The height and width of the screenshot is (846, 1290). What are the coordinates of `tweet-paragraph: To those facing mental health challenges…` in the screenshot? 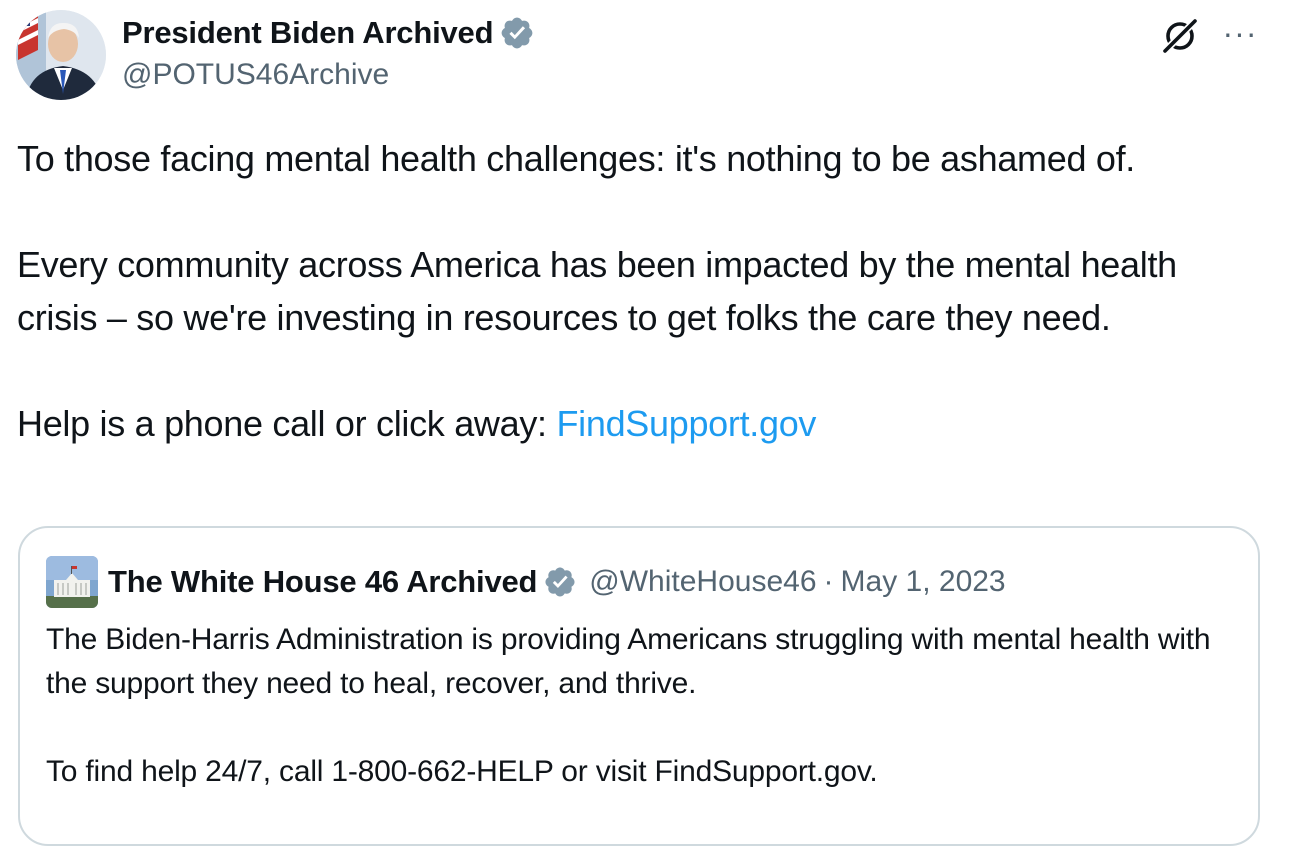 It's located at (576, 158).